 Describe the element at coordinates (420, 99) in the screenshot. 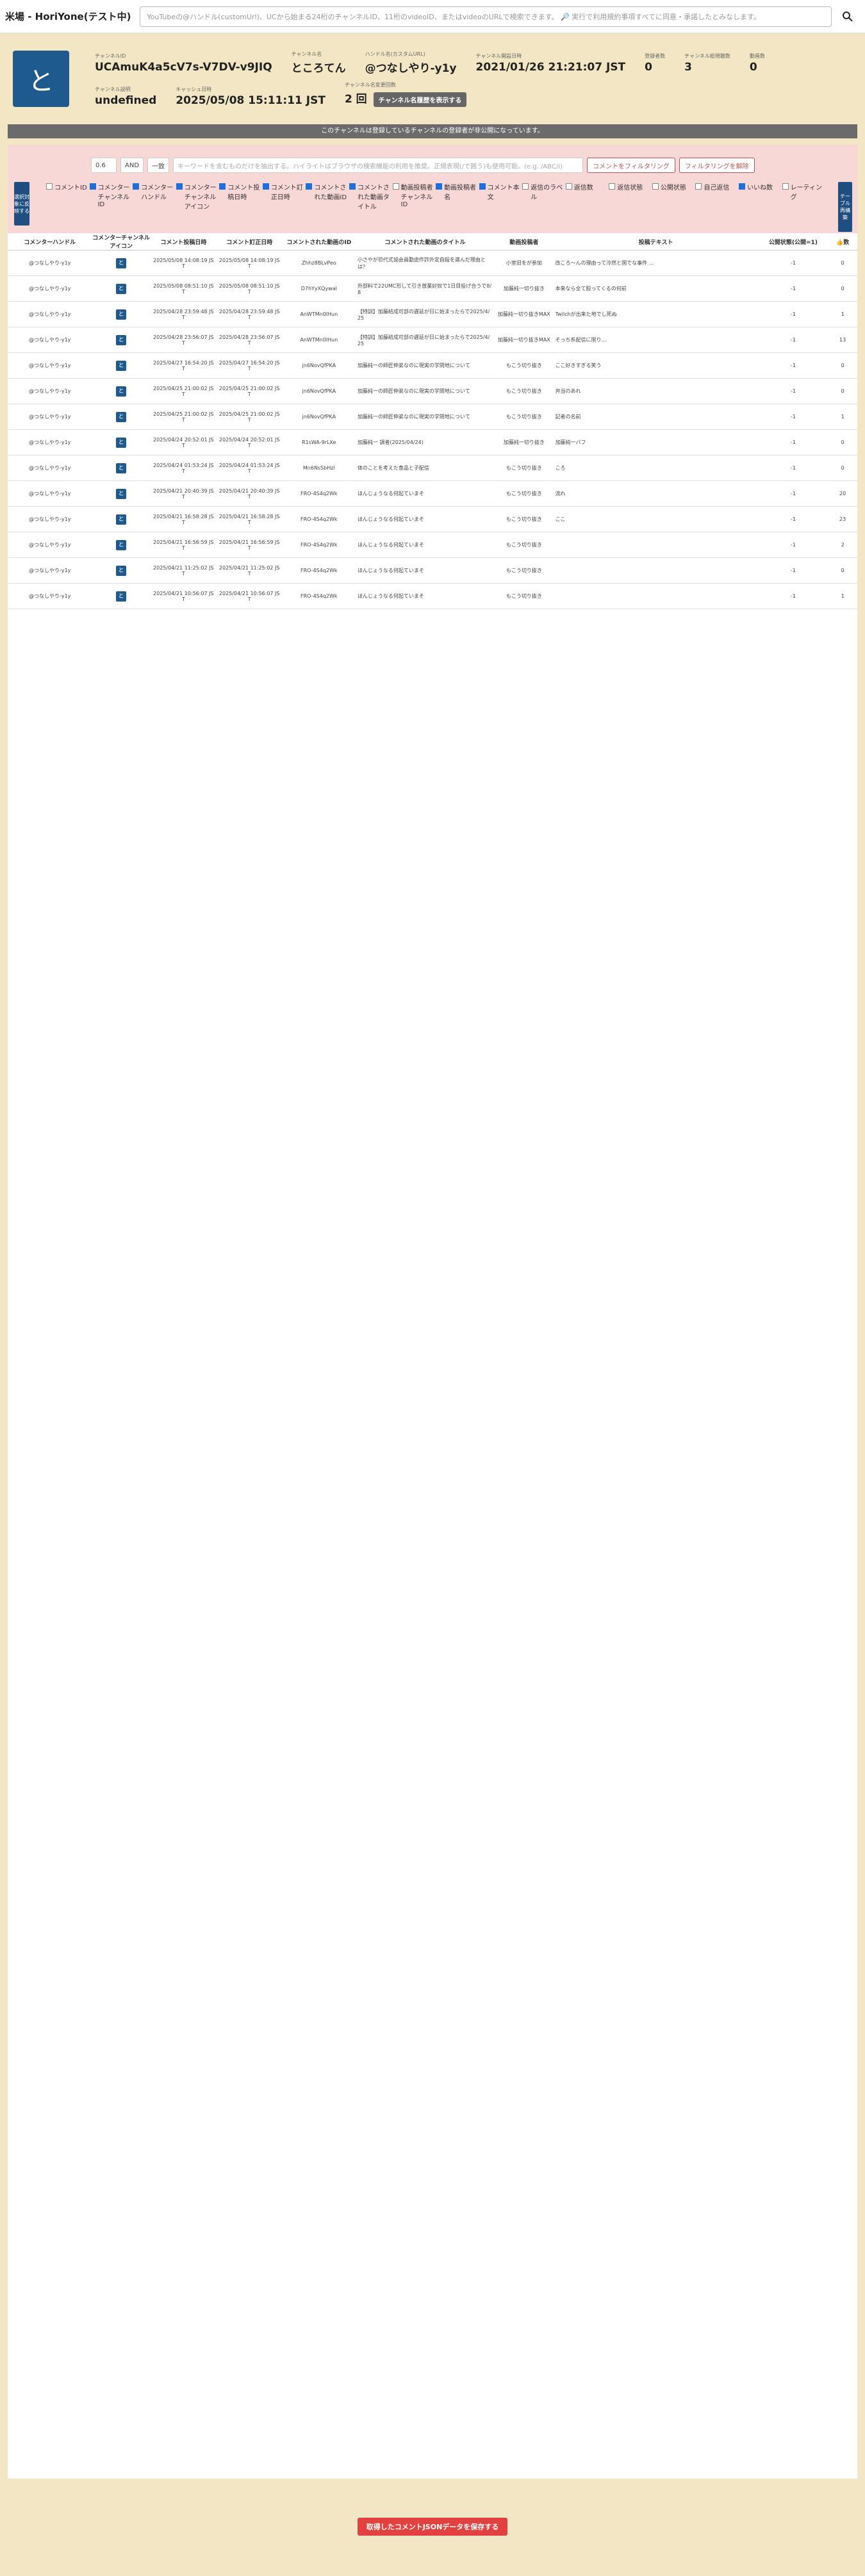

I see `name-history-button: チャンネル名履歴を表示する` at that location.